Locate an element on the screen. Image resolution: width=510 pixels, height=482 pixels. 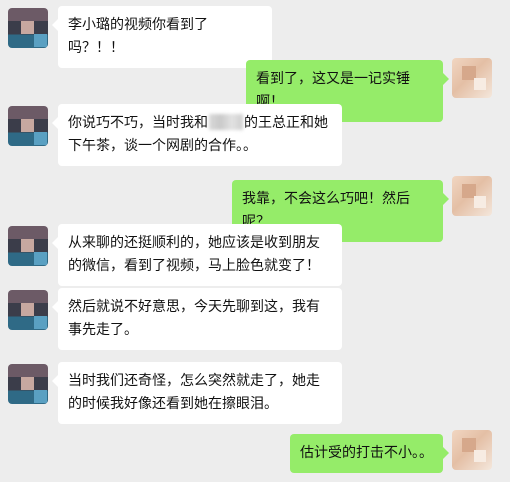
message-bubble-incoming: 从来聊的还挺顺利的，她应该是收到朋友的微信，看到了视频，马上脸色就变了！ is located at coordinates (197, 255).